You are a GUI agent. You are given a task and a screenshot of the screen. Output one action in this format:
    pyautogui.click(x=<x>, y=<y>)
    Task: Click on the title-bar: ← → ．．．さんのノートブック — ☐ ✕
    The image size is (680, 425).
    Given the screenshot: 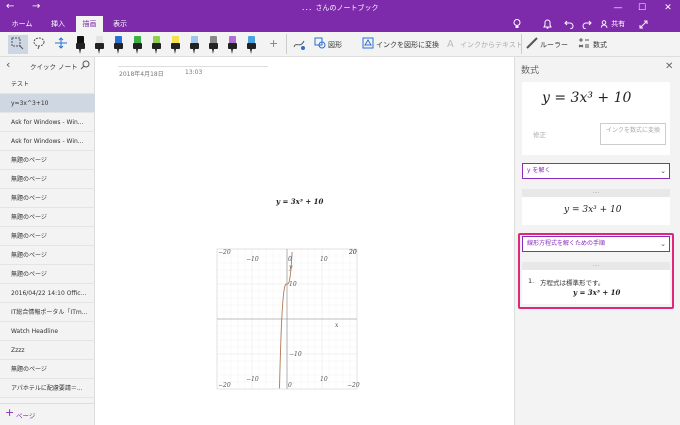 What is the action you would take?
    pyautogui.click(x=340, y=8)
    